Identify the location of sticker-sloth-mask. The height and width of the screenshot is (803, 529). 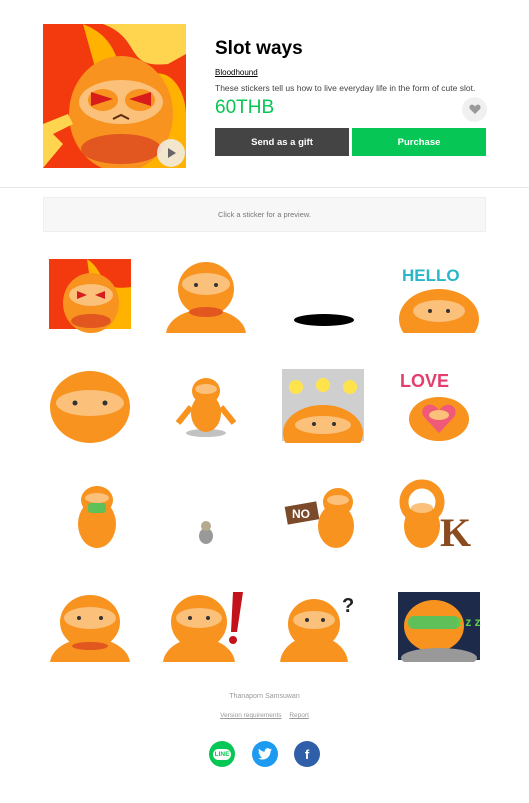
(106, 516).